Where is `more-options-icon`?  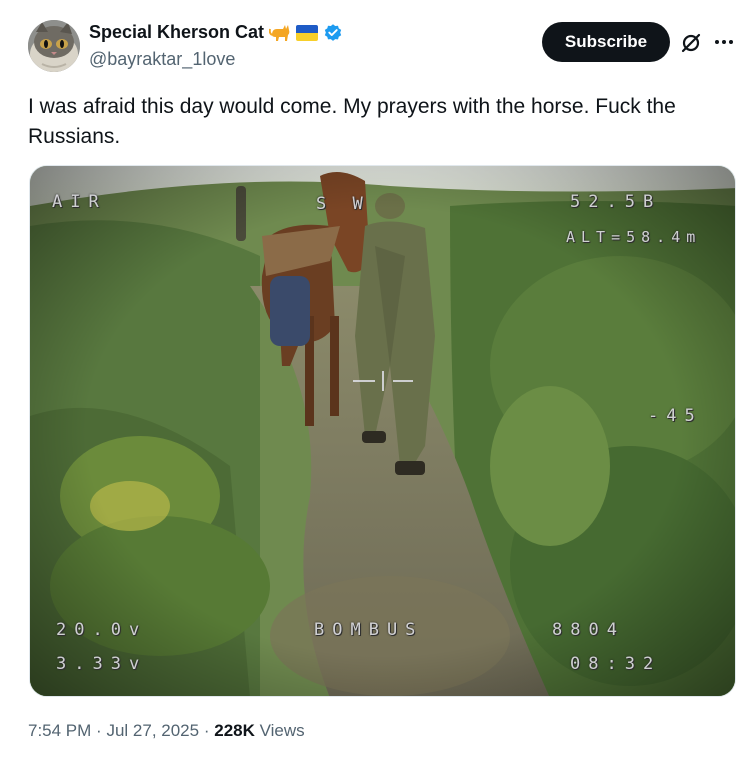 more-options-icon is located at coordinates (724, 42).